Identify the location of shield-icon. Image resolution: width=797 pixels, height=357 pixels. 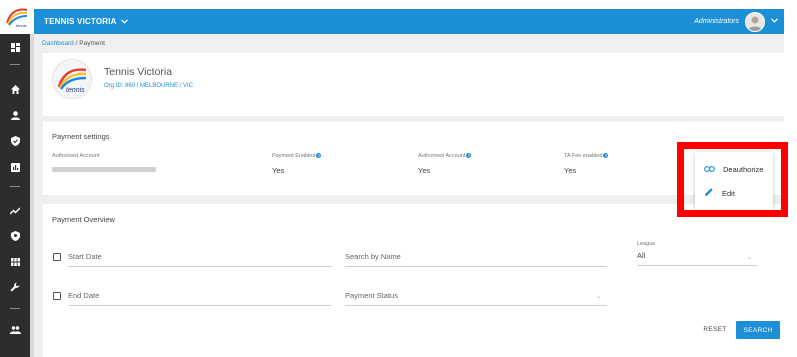
(15, 236).